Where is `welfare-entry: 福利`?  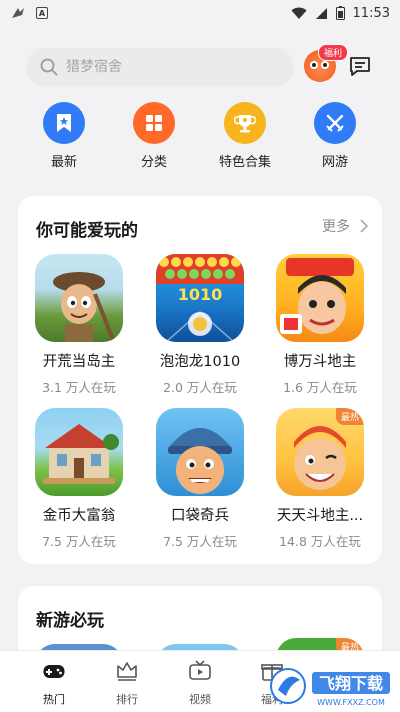
welfare-entry: 福利 is located at coordinates (326, 64).